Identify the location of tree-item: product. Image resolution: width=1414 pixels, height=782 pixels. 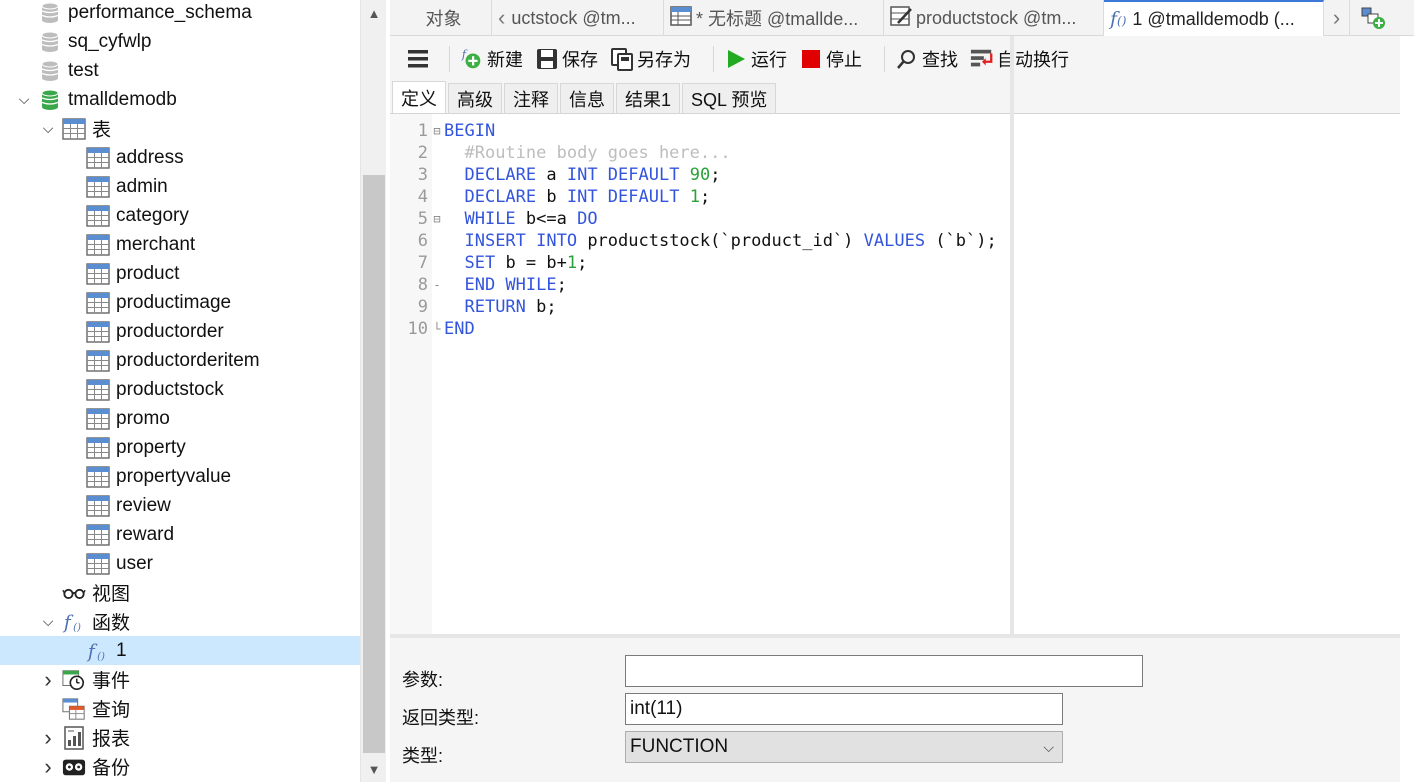
(180, 273).